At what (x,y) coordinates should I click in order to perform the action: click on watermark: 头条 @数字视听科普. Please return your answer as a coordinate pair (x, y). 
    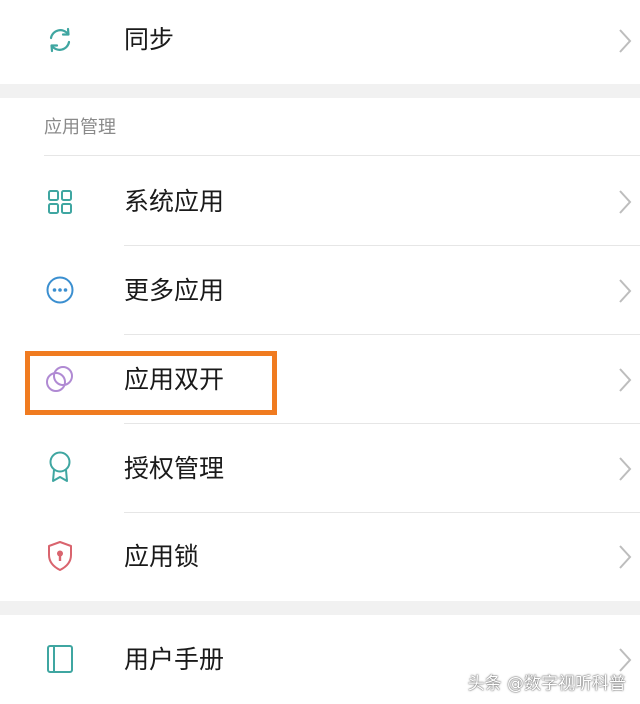
    Looking at the image, I should click on (546, 684).